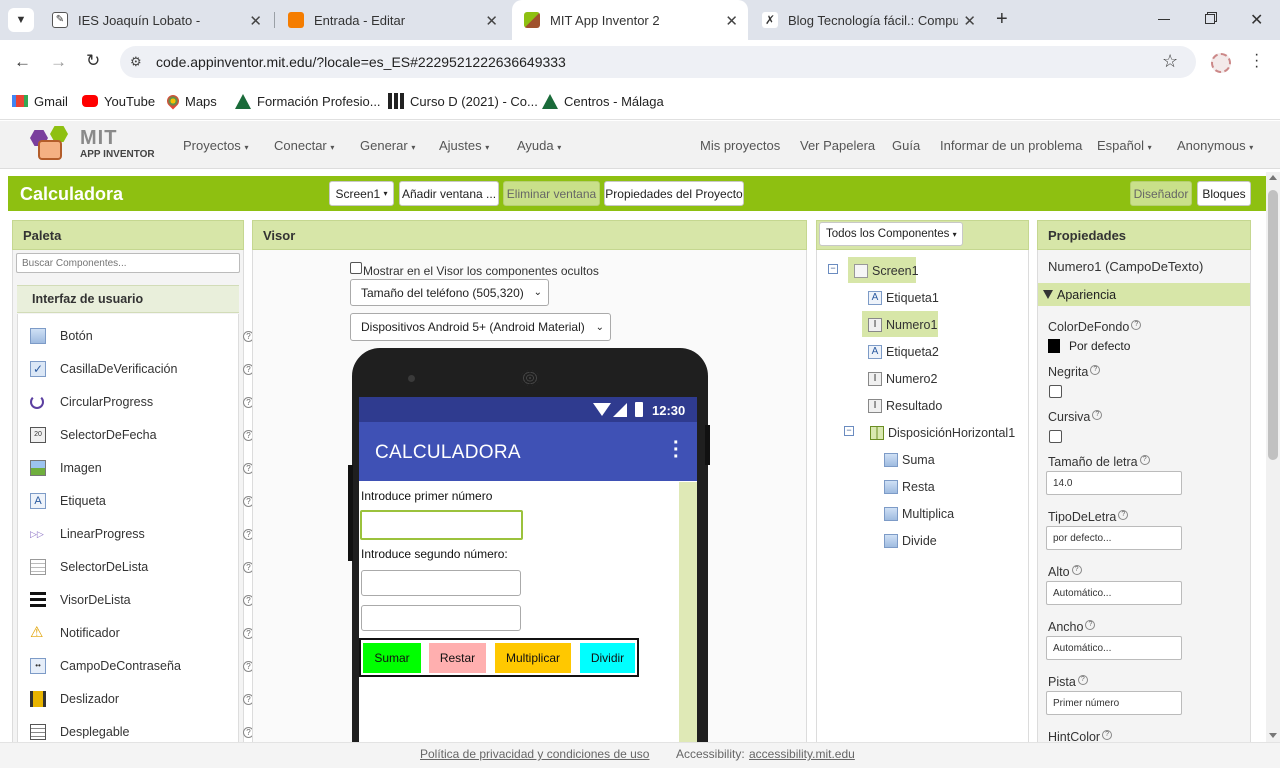 This screenshot has height=768, width=1280. What do you see at coordinates (1124, 145) in the screenshot?
I see `menu-idioma: Español ▾` at bounding box center [1124, 145].